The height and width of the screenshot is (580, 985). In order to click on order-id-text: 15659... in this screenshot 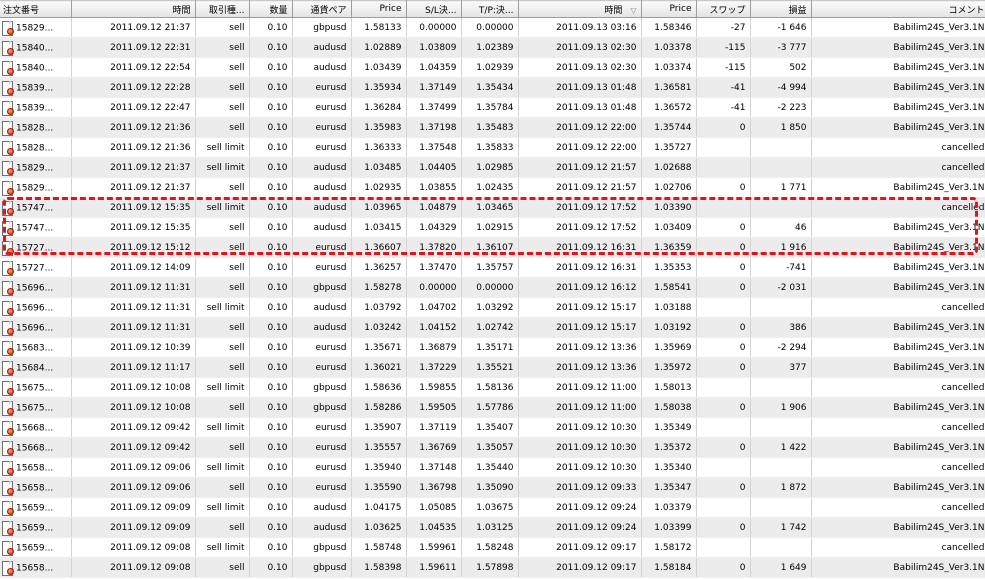, I will do `click(35, 508)`.